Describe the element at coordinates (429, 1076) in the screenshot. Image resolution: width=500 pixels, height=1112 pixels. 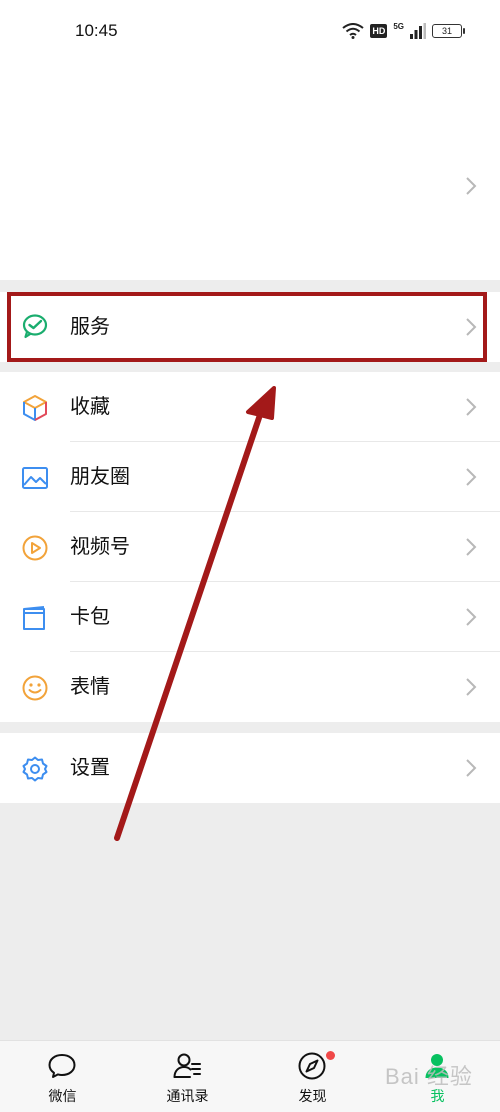
I see `baidu-jingyan-watermark: Bai 经验` at that location.